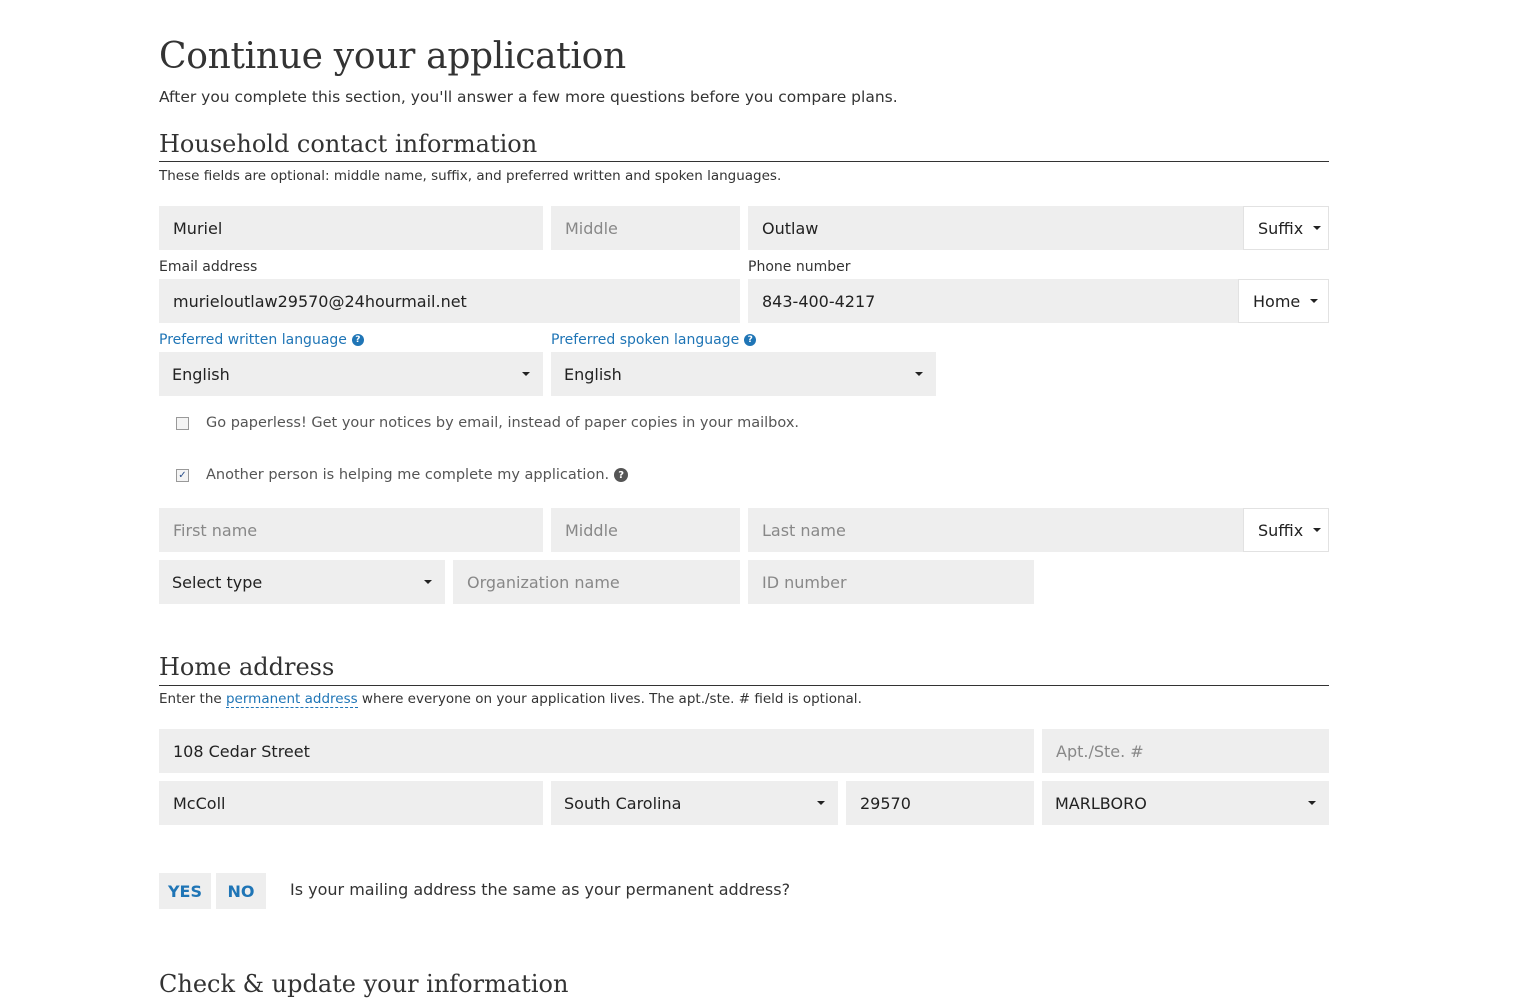 Image resolution: width=1517 pixels, height=999 pixels. I want to click on state-select: South Carolina, so click(694, 803).